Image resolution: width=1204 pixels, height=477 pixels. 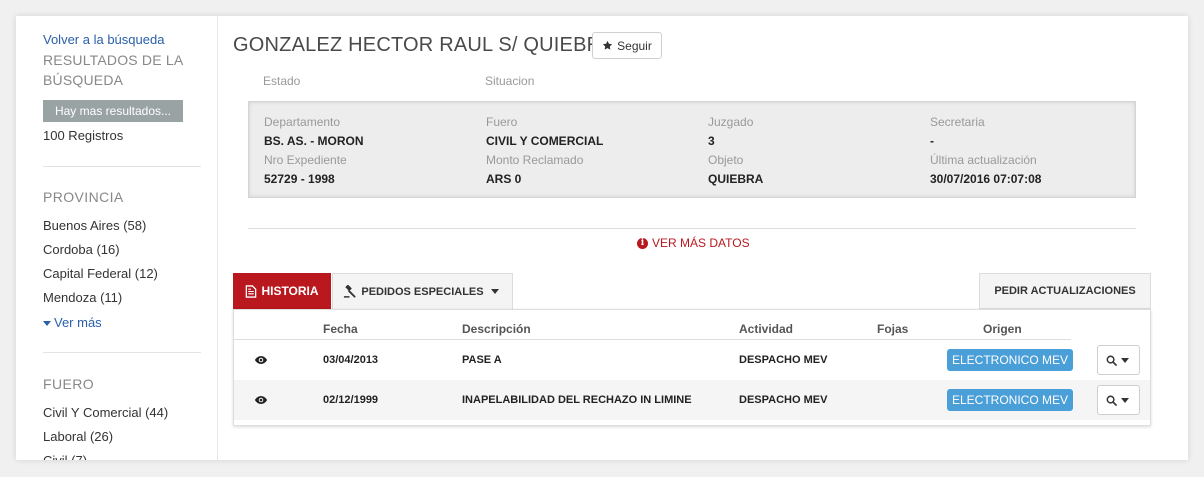 I want to click on column-header-descripcion: Descripción, so click(x=496, y=329).